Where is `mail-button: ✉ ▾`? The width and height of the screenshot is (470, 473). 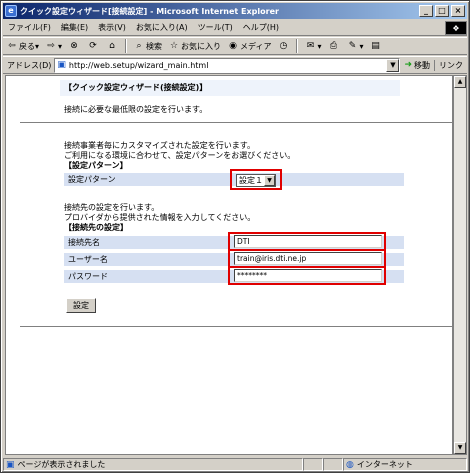
mail-button: ✉ ▾ is located at coordinates (312, 46).